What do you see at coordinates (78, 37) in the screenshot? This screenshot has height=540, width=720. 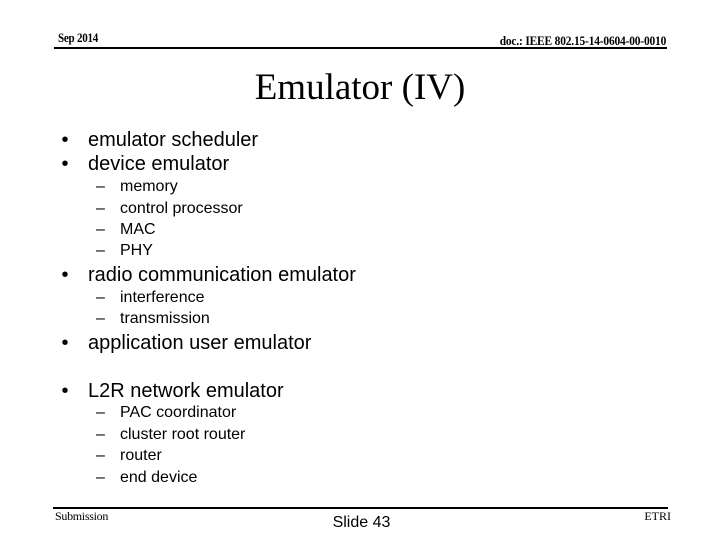 I see `header-date: Sep 2014` at bounding box center [78, 37].